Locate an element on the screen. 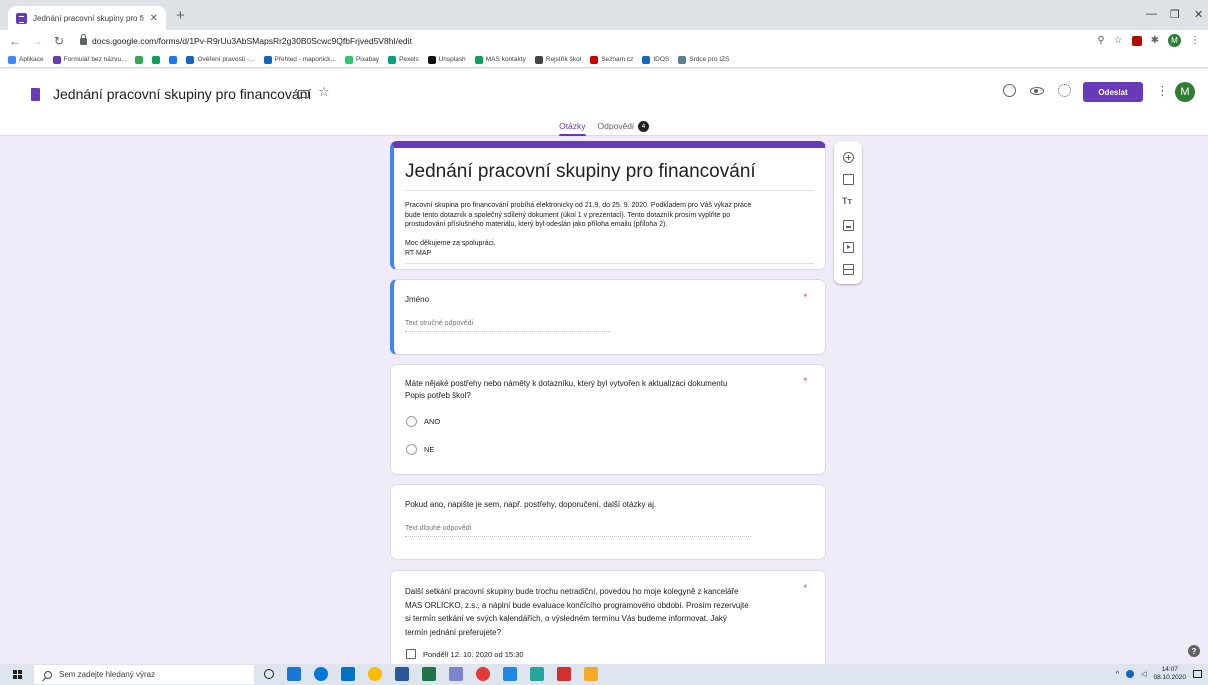 Image resolution: width=1208 pixels, height=685 pixels. calculator-icon is located at coordinates (510, 674).